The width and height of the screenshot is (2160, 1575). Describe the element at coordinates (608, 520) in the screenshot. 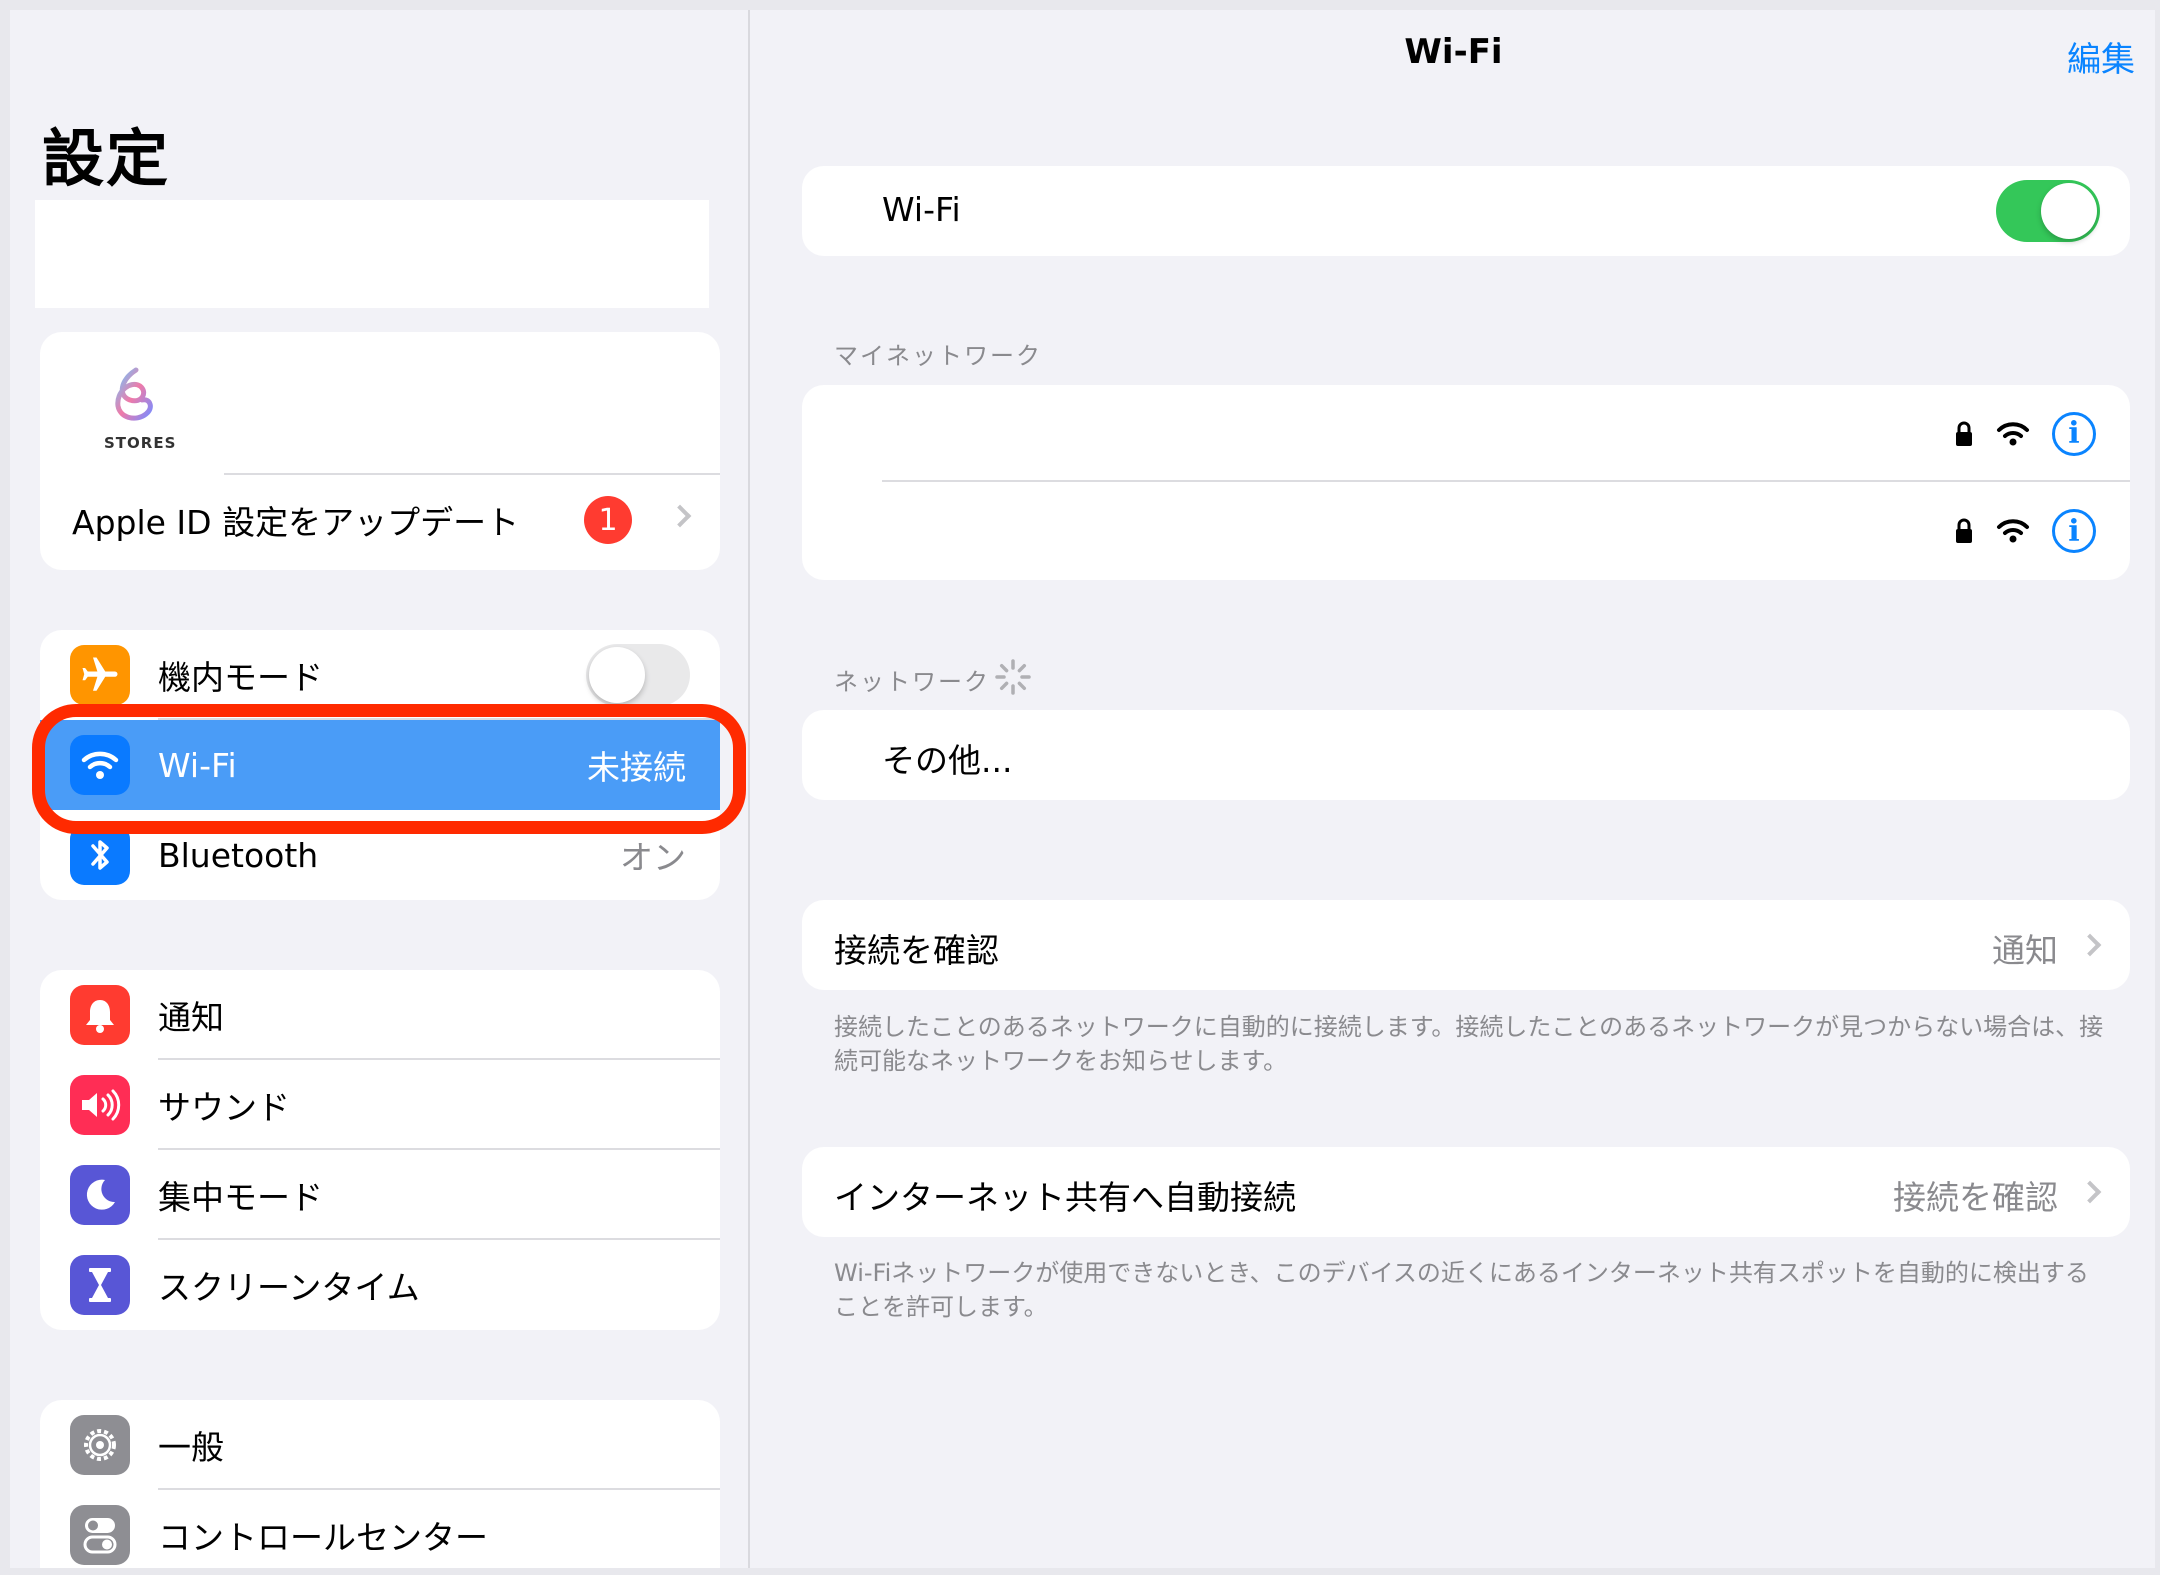

I see `update-badge: 1` at that location.